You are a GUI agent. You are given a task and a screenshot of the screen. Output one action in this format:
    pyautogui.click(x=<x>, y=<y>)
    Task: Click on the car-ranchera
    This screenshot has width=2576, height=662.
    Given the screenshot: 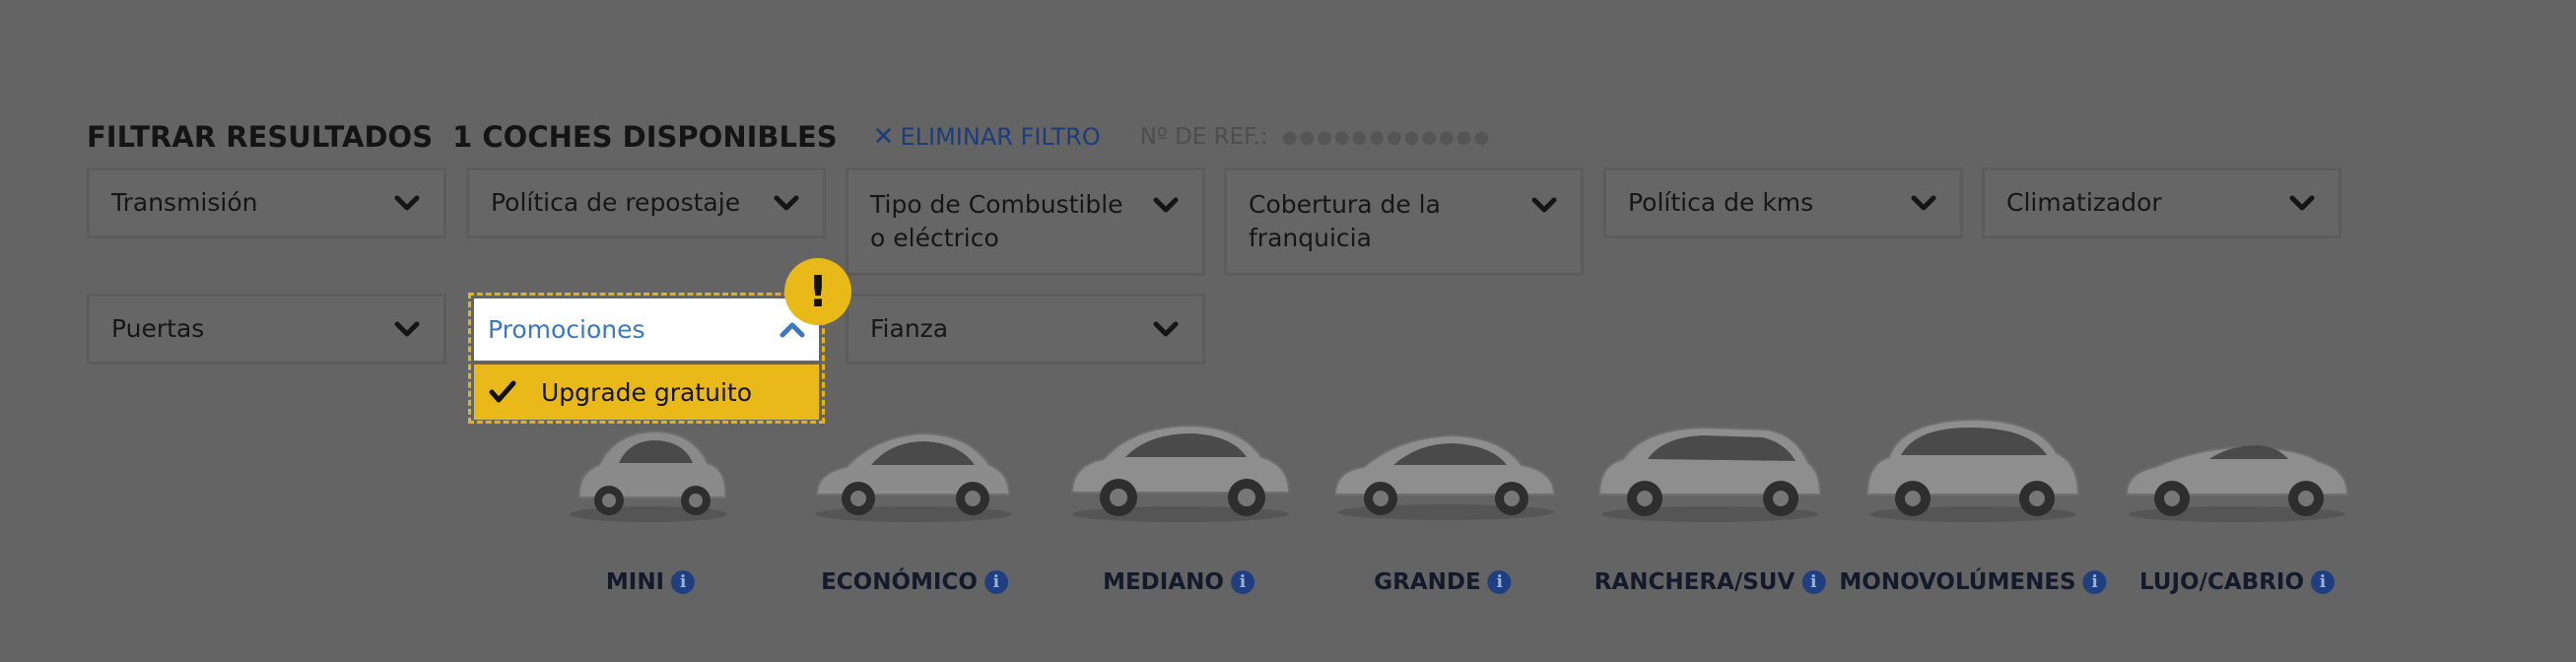 What is the action you would take?
    pyautogui.click(x=1709, y=466)
    